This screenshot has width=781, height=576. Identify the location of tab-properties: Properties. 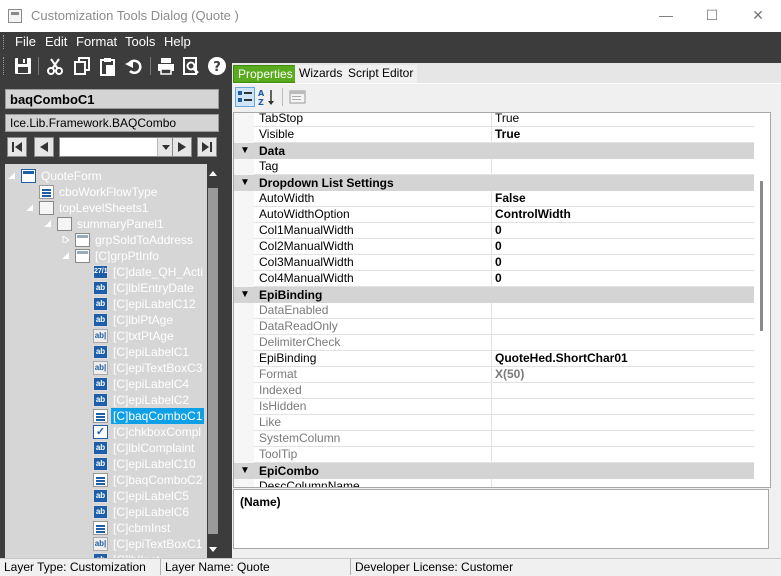
(265, 74).